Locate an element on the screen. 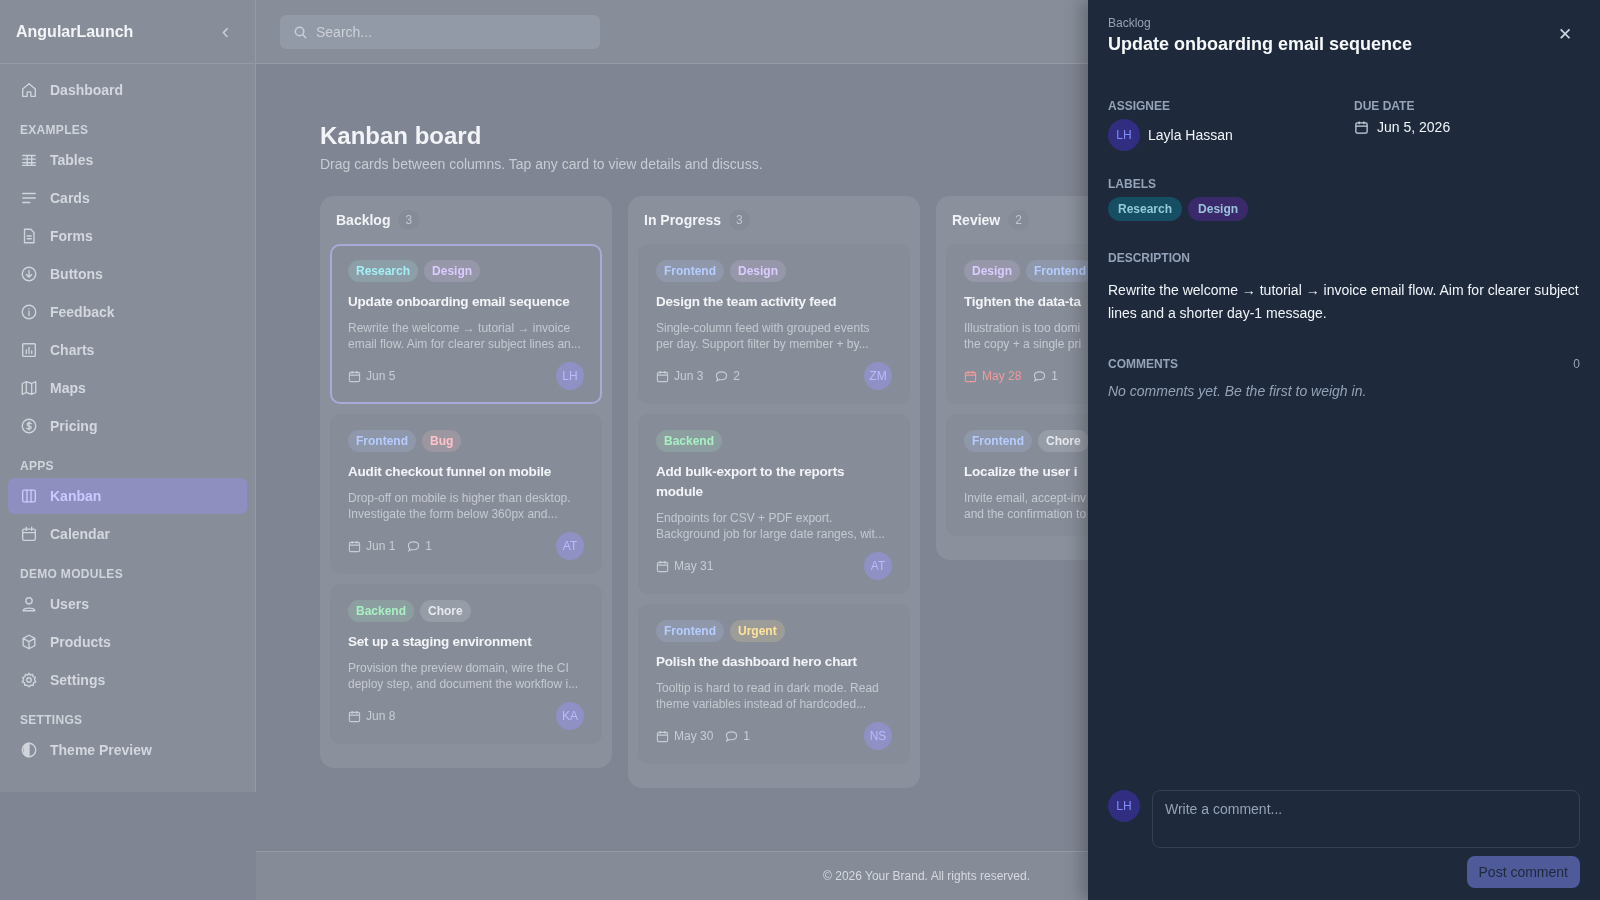 The width and height of the screenshot is (1600, 900). field-label: DESCRIPTION is located at coordinates (1149, 258).